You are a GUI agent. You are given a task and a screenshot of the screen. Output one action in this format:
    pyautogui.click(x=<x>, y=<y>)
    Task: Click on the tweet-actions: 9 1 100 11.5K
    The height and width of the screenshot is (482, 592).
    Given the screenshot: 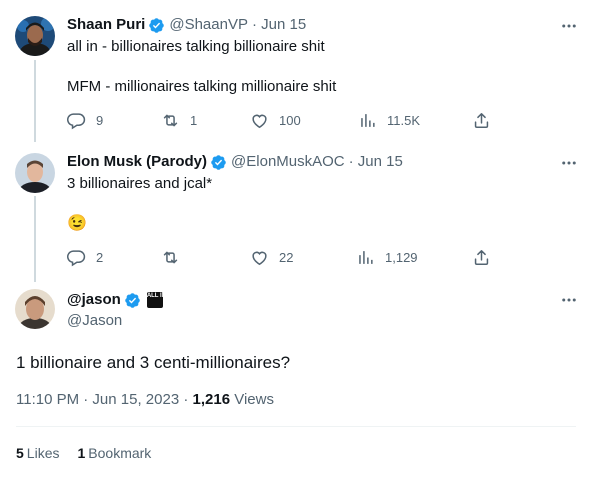 What is the action you would take?
    pyautogui.click(x=282, y=120)
    